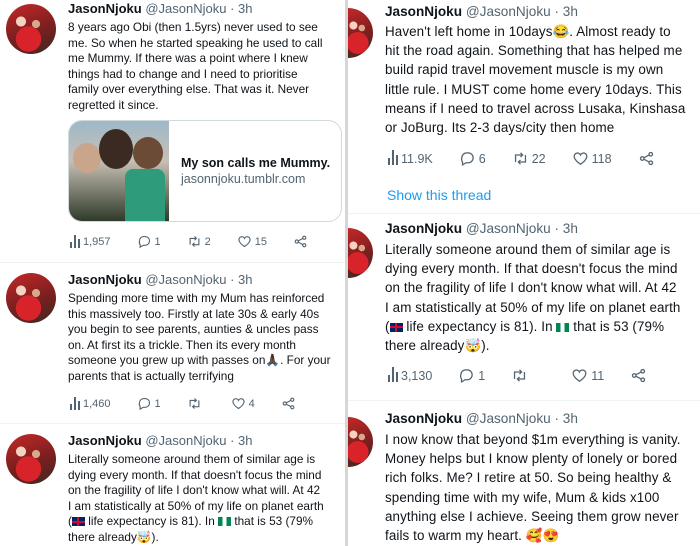  What do you see at coordinates (529, 158) in the screenshot?
I see `retweet-button: 22` at bounding box center [529, 158].